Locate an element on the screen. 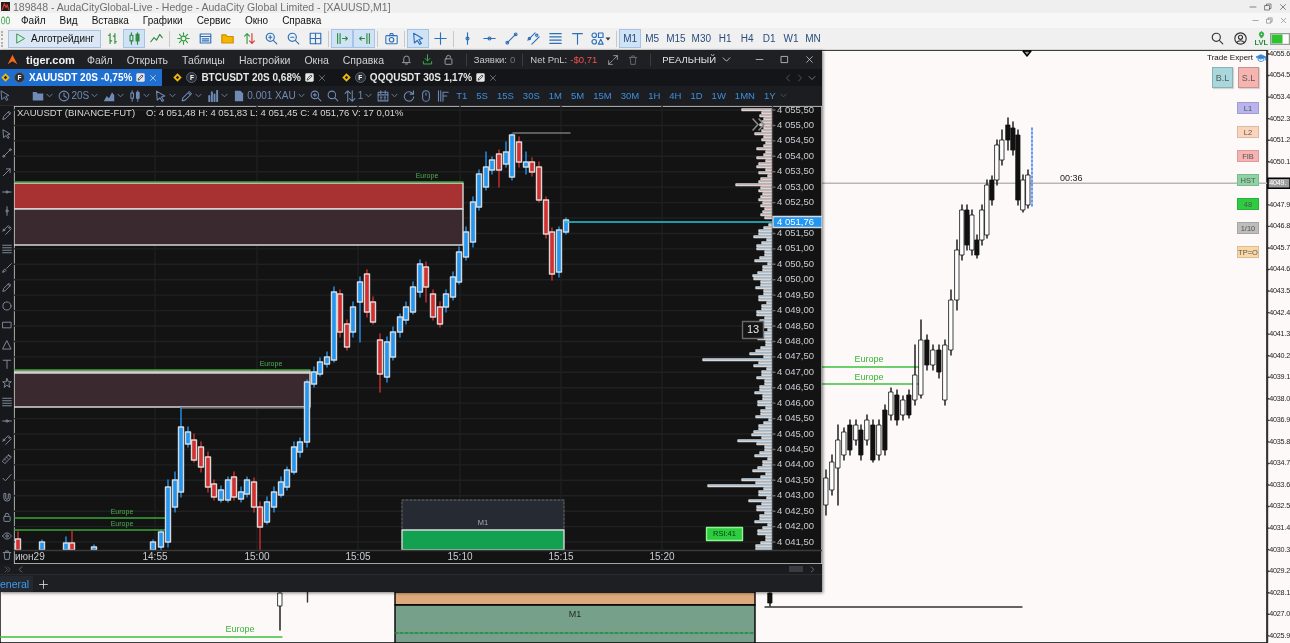  timeframe-button: H1 is located at coordinates (725, 38).